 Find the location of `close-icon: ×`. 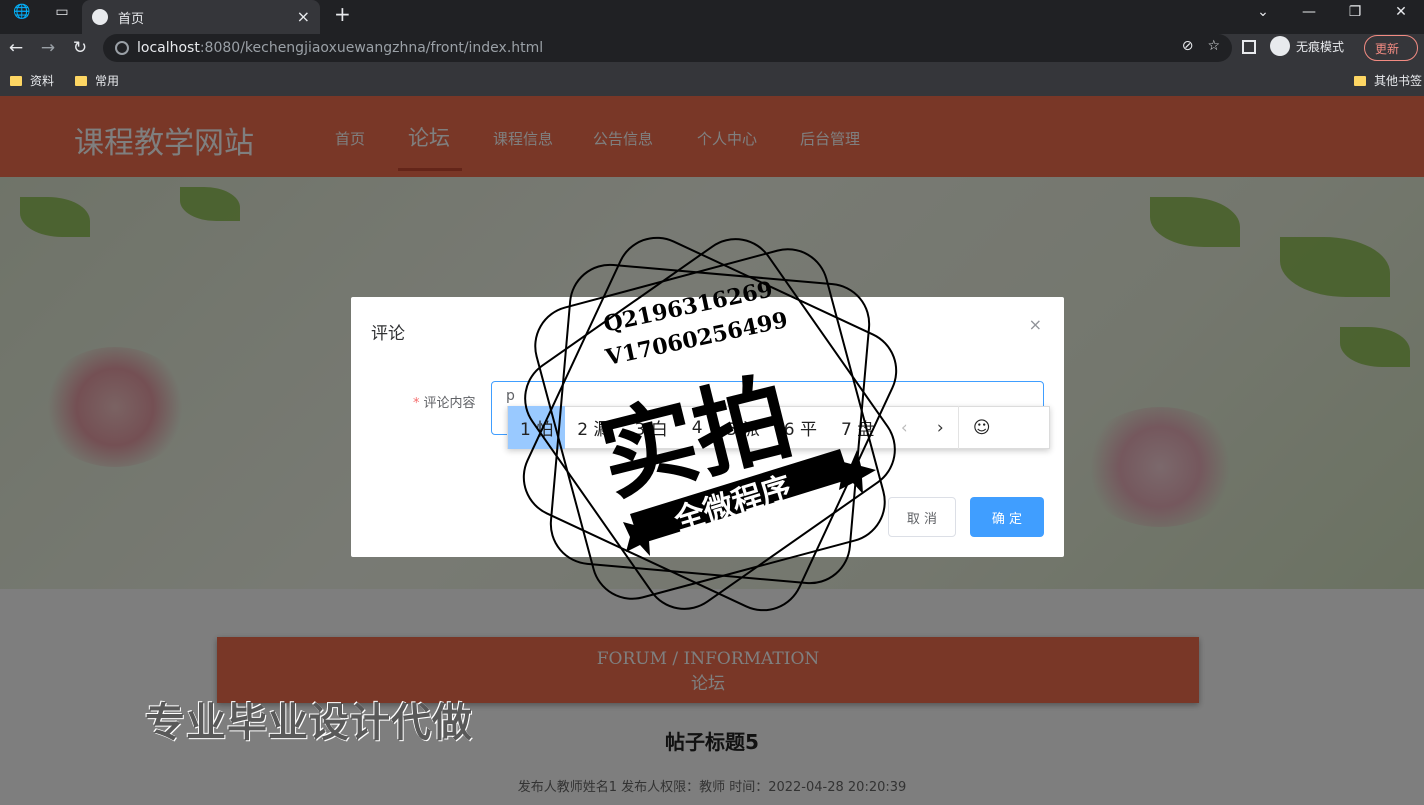

close-icon: × is located at coordinates (1035, 324).